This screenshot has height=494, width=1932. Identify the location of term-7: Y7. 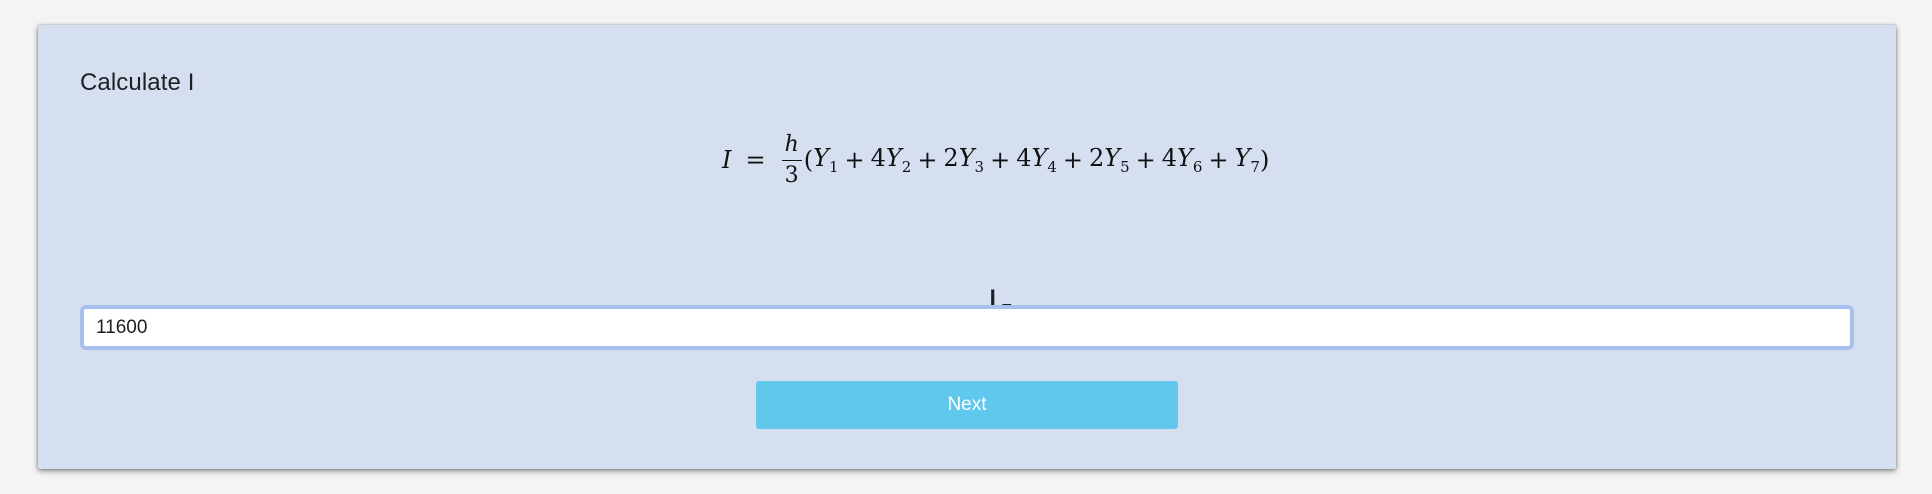
(1247, 160).